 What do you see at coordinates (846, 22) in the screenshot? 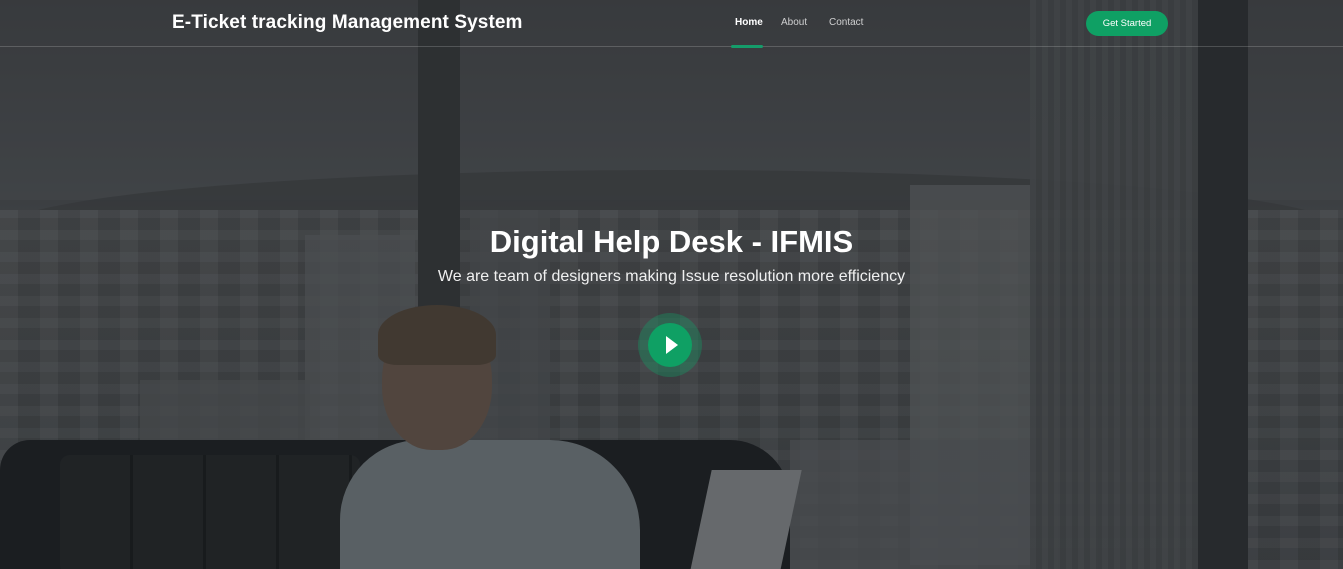
I see `nav-link-contact: Contact` at bounding box center [846, 22].